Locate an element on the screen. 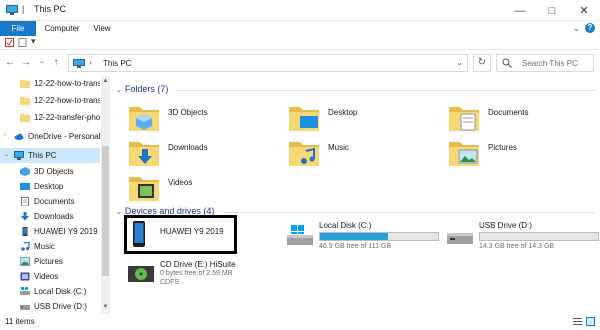 This screenshot has height=330, width=600. close-button: ✕ is located at coordinates (584, 10).